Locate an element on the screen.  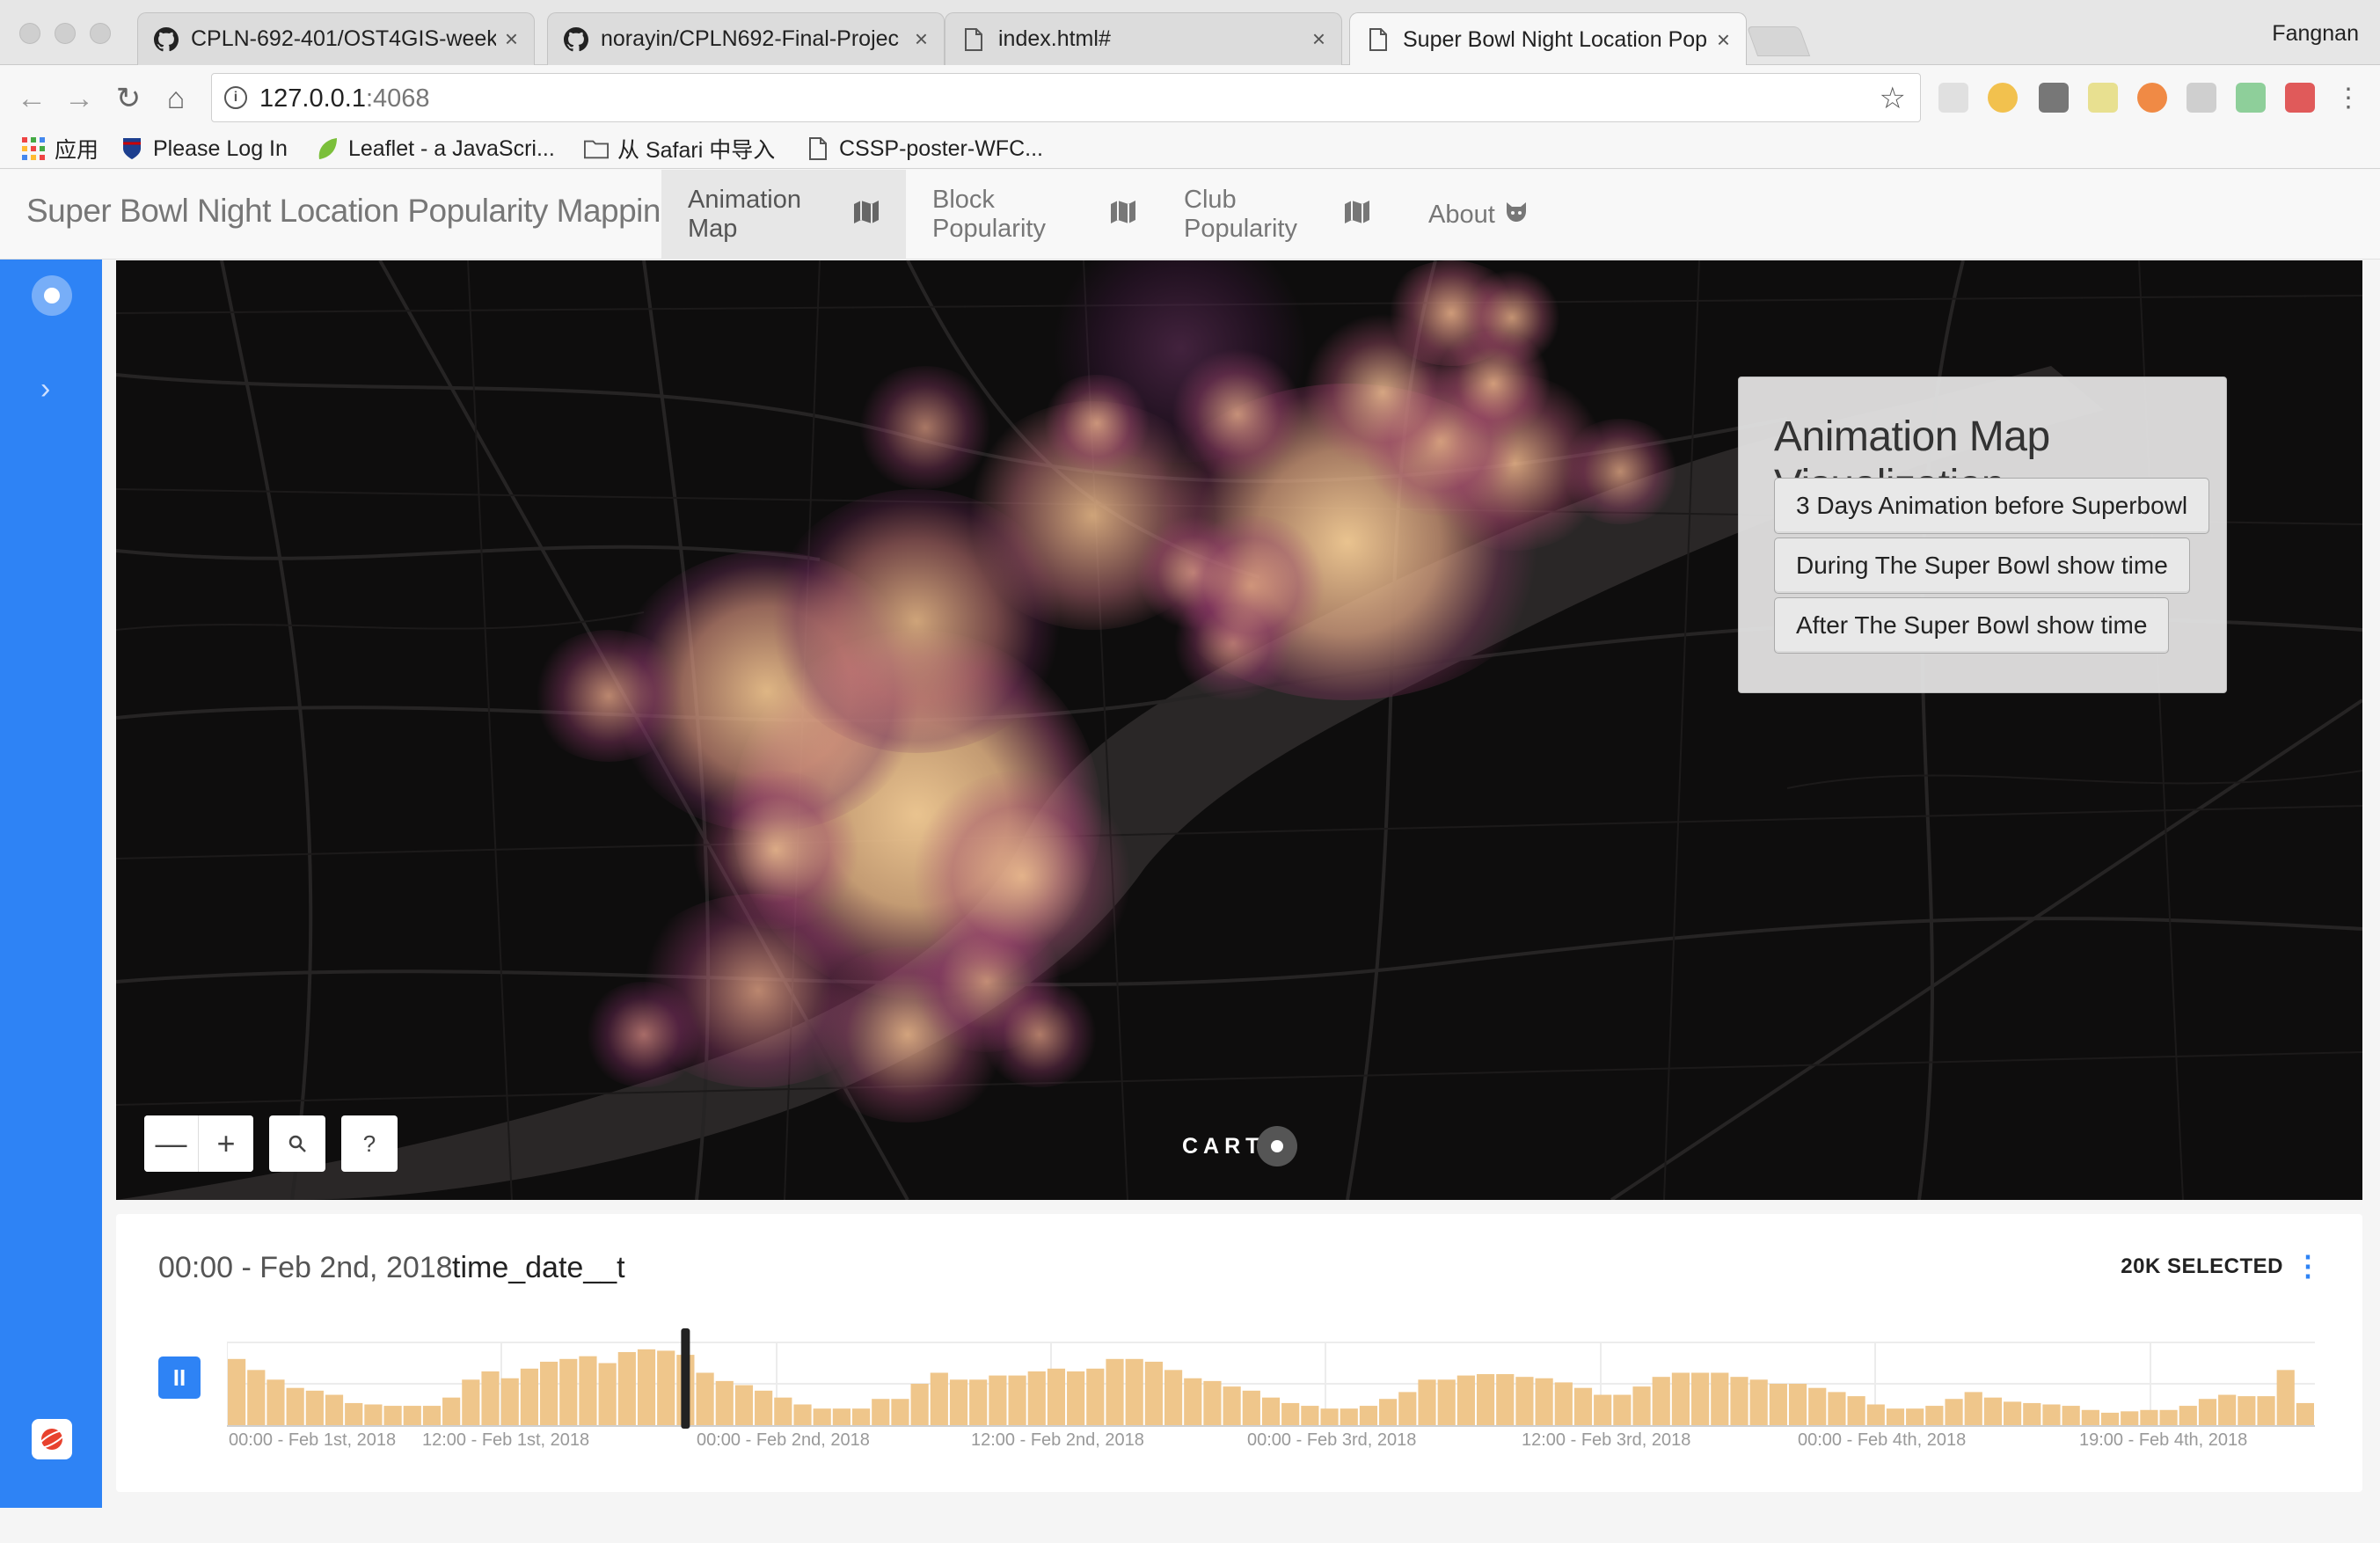
back-arrow-icon: ← is located at coordinates (31, 98).